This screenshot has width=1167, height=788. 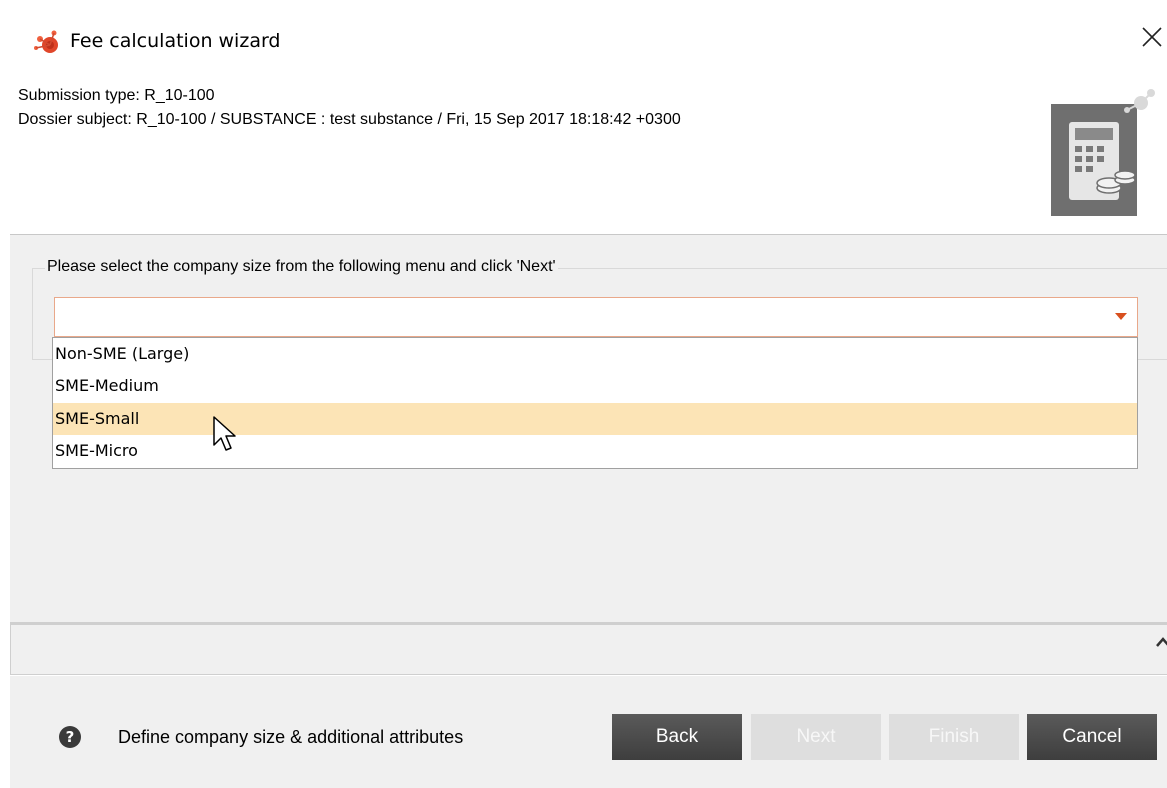 I want to click on option-non-sme-large: Non-SME (Large), so click(x=595, y=354).